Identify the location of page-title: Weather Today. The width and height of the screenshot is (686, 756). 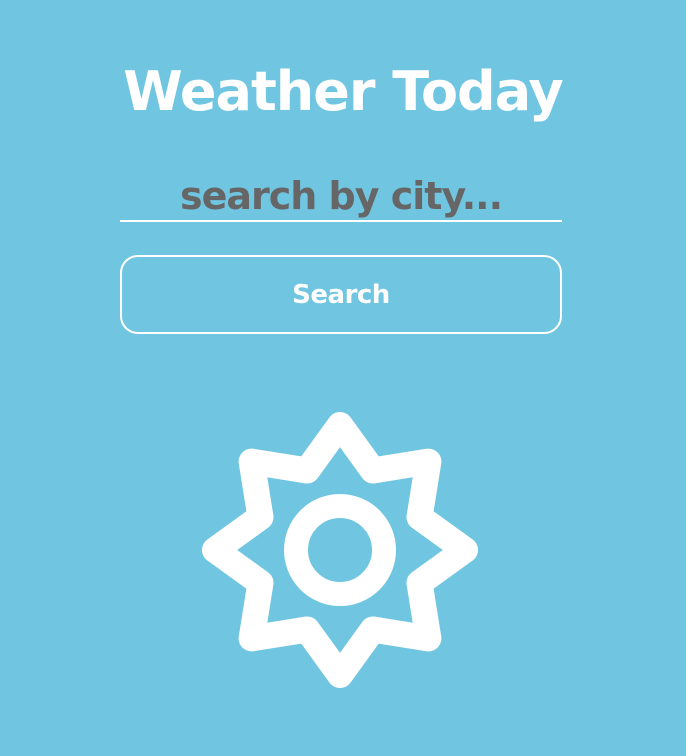
(343, 91).